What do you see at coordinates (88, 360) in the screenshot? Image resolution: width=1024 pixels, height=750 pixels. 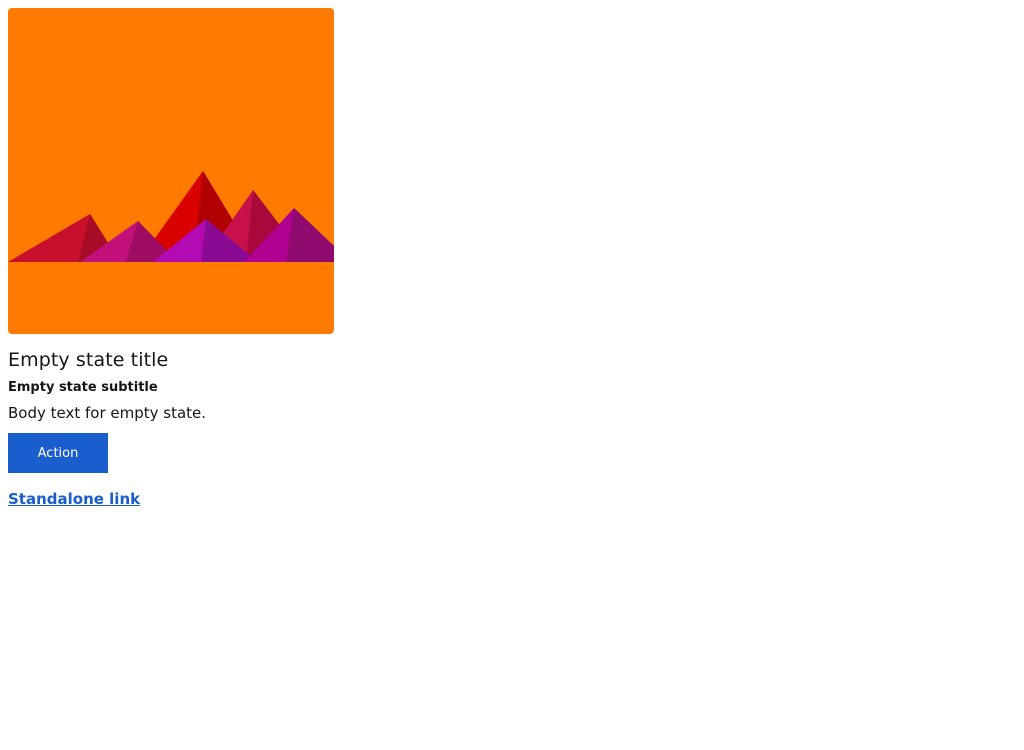 I see `empty-state-title: Empty state title` at bounding box center [88, 360].